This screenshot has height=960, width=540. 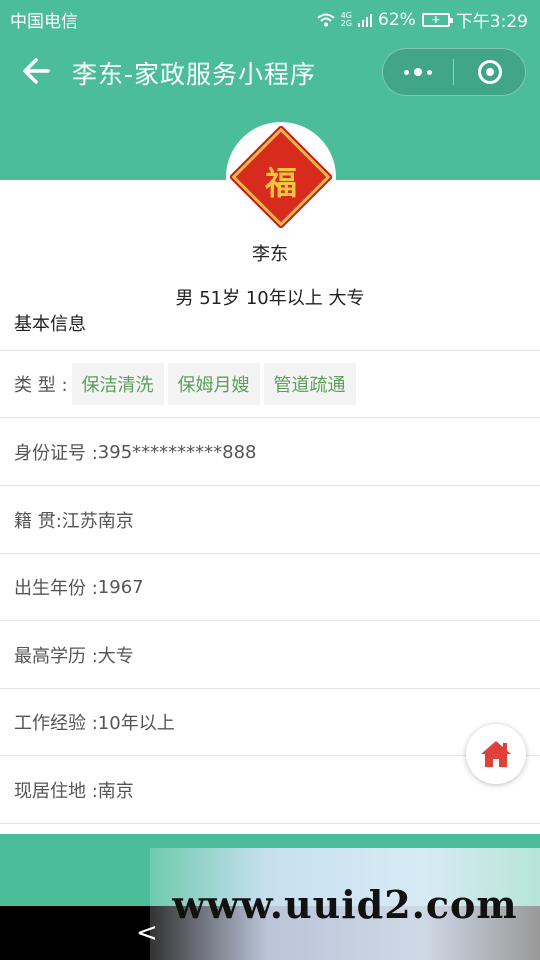 What do you see at coordinates (346, 23) in the screenshot?
I see `network-2g: 2G` at bounding box center [346, 23].